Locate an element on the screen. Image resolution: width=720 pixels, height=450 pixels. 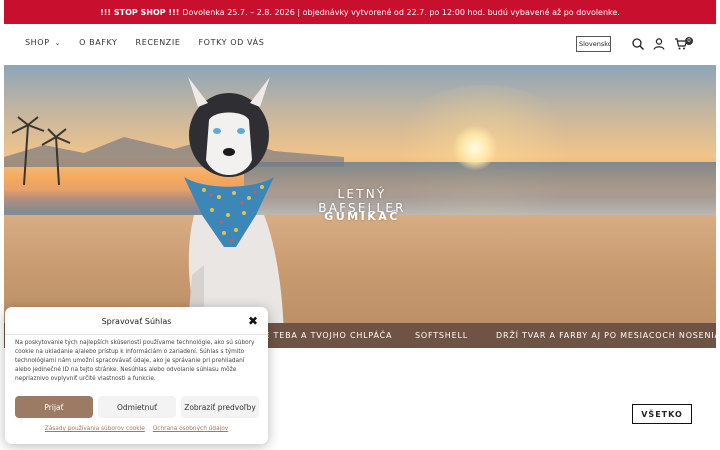
nav-o-bafky-label: O BAFKY is located at coordinates (98, 42).